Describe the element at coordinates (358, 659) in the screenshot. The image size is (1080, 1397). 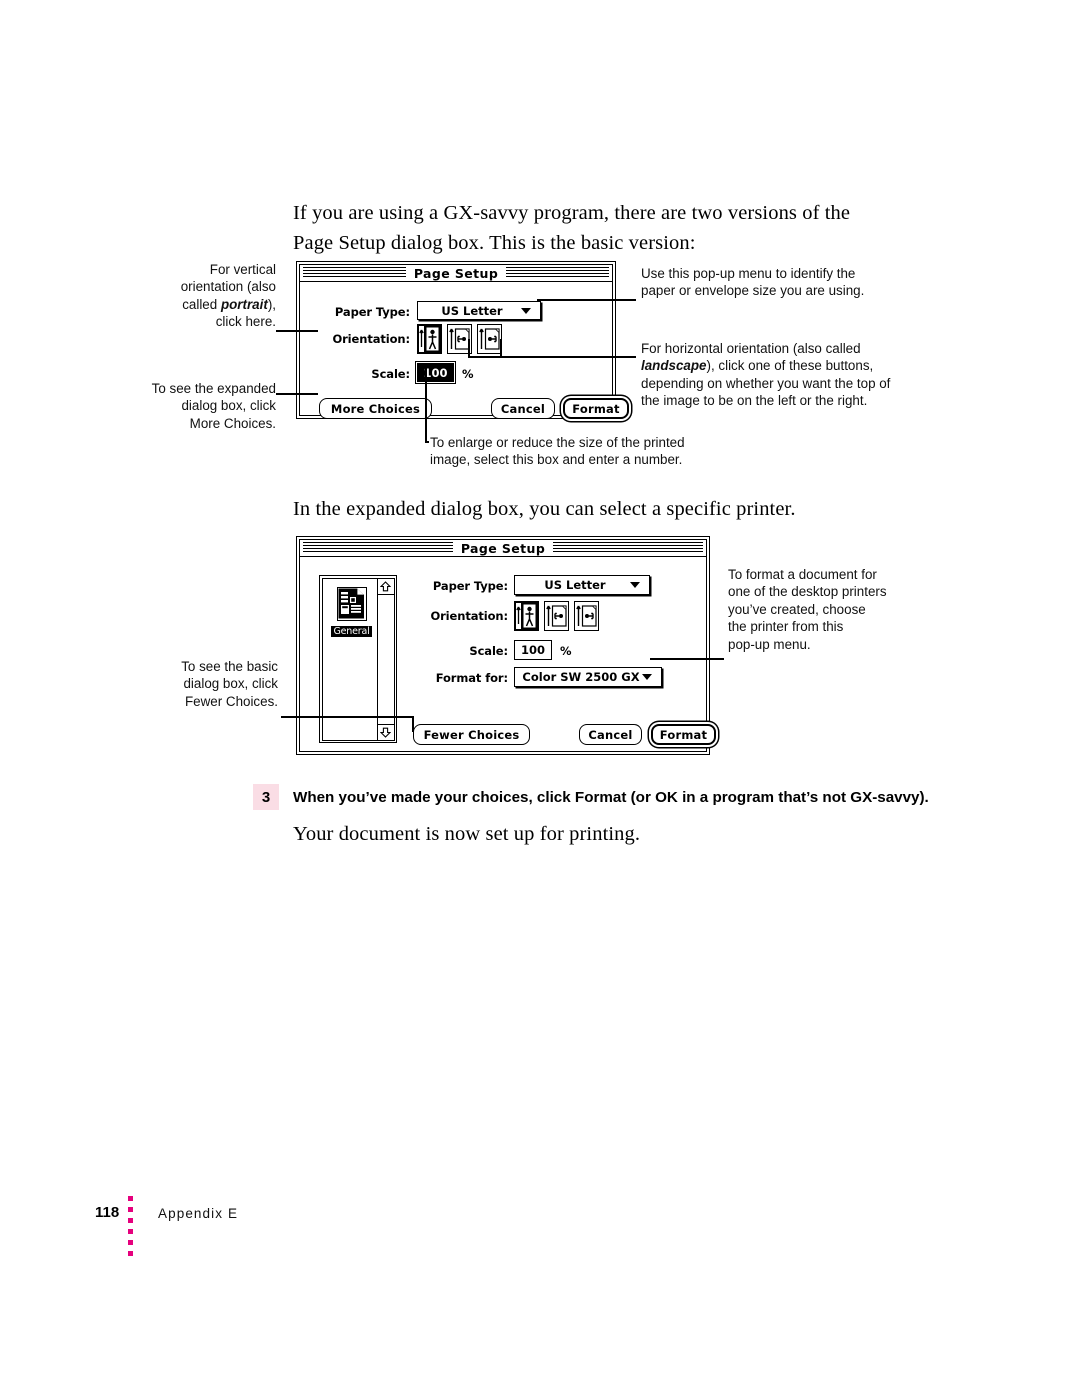
I see `desktop-printer-list: General` at that location.